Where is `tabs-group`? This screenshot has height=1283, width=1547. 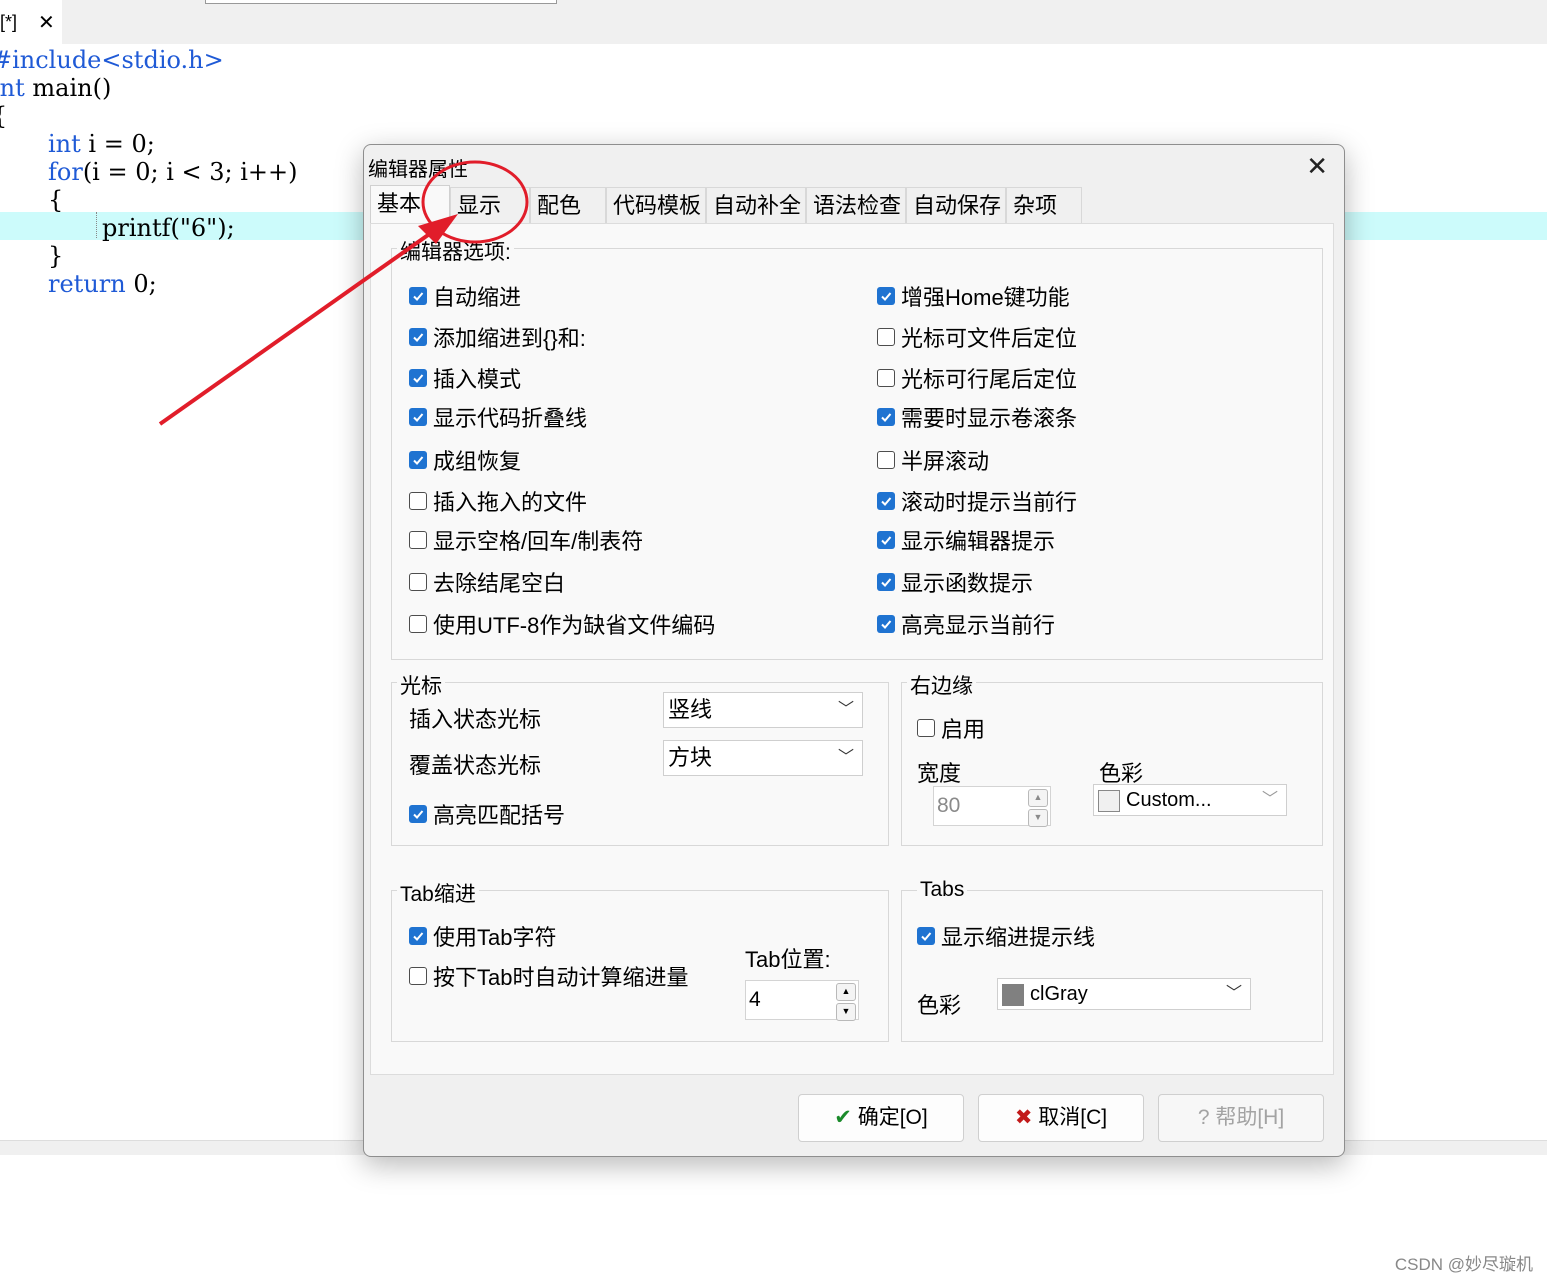 tabs-group is located at coordinates (1112, 966).